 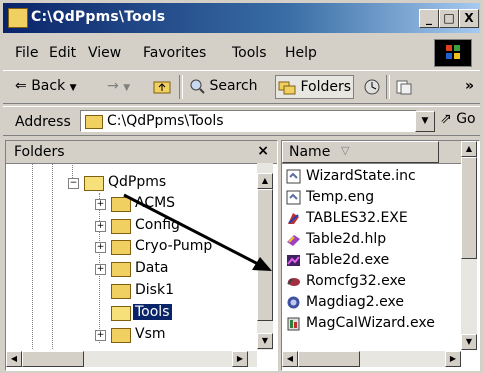 I want to click on sort-descending-icon: ▽, so click(x=345, y=150).